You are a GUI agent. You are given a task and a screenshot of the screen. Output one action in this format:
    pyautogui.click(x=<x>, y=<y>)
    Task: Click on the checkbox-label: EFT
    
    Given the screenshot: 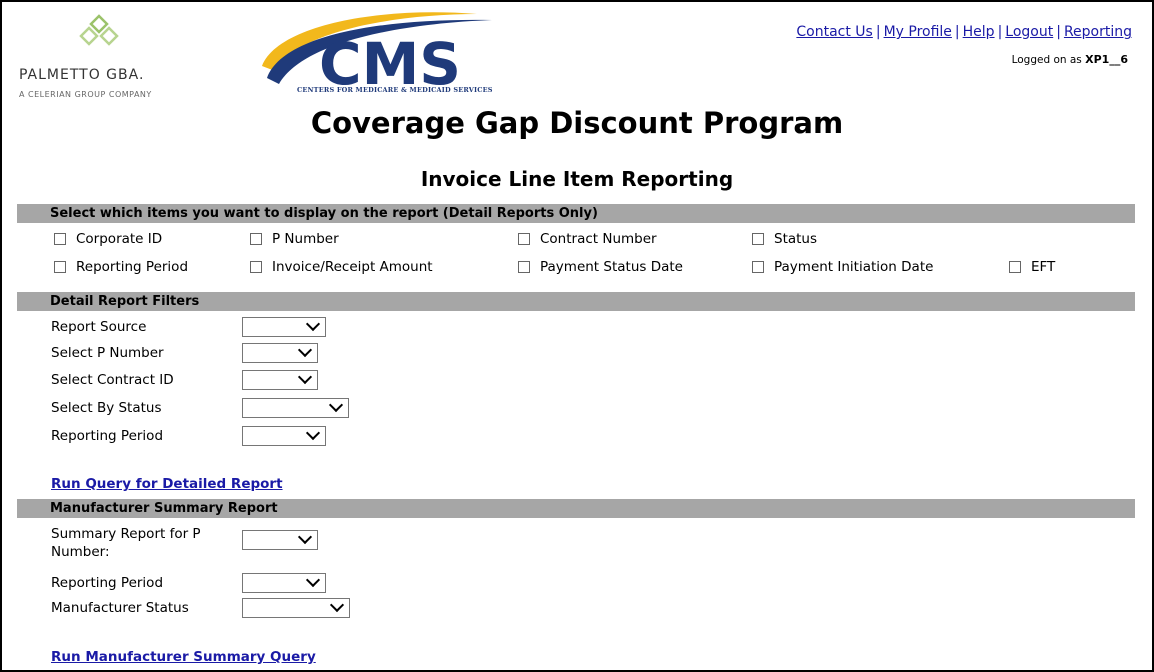 What is the action you would take?
    pyautogui.click(x=1043, y=267)
    